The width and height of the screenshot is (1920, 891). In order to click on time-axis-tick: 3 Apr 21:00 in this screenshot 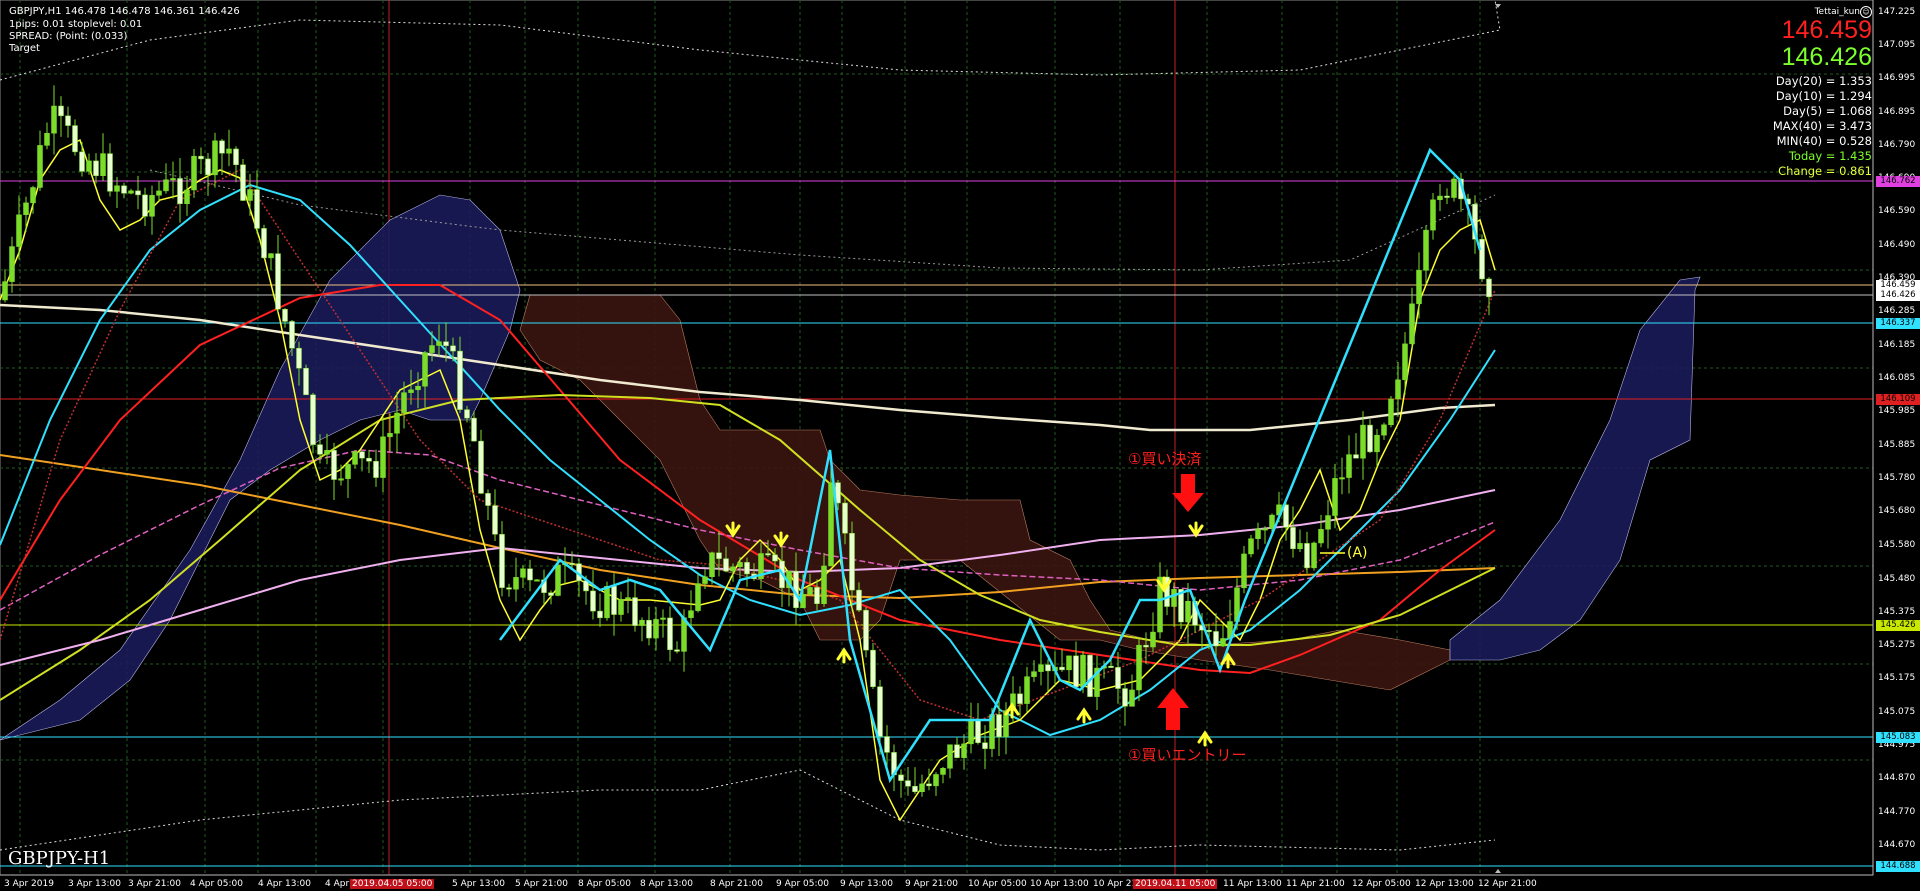, I will do `click(154, 884)`.